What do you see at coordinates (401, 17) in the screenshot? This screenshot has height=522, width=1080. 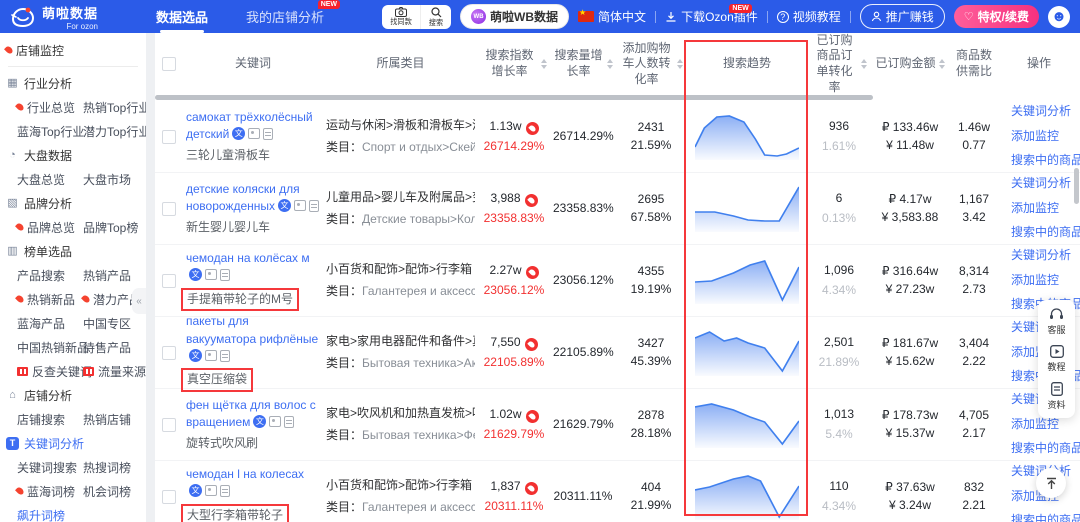 I see `find-same-button: 找同款` at bounding box center [401, 17].